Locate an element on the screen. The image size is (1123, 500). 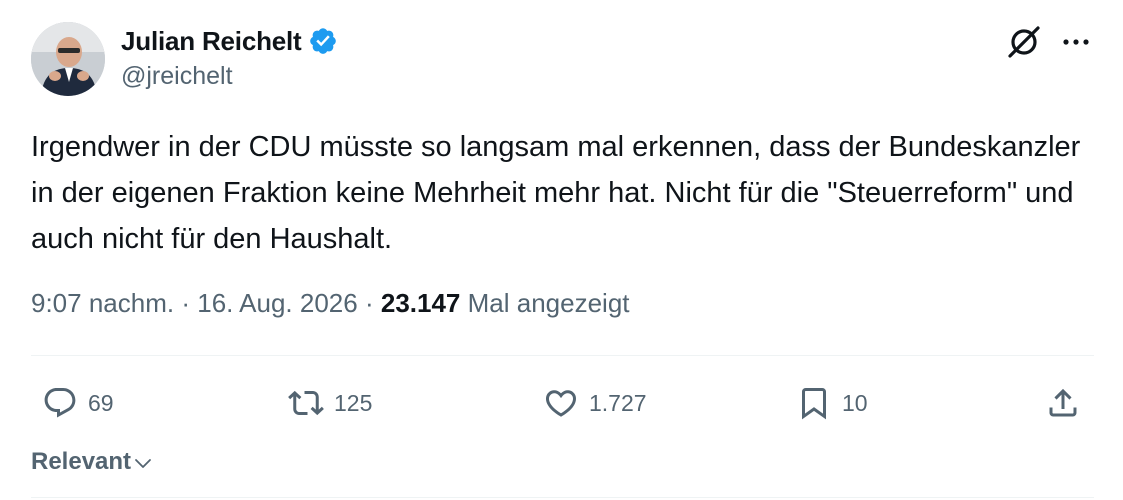
reply-button: 69 is located at coordinates (78, 403).